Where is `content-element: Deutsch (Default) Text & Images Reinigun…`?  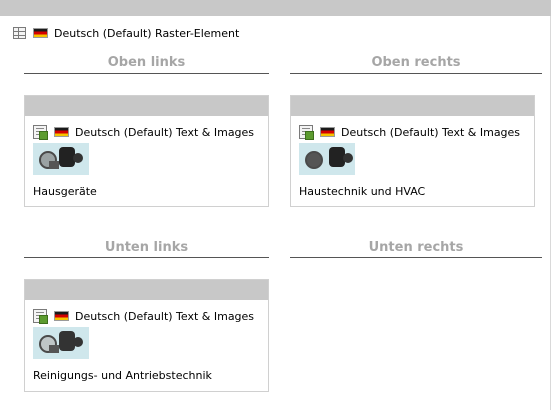 content-element: Deutsch (Default) Text & Images Reinigun… is located at coordinates (146, 335).